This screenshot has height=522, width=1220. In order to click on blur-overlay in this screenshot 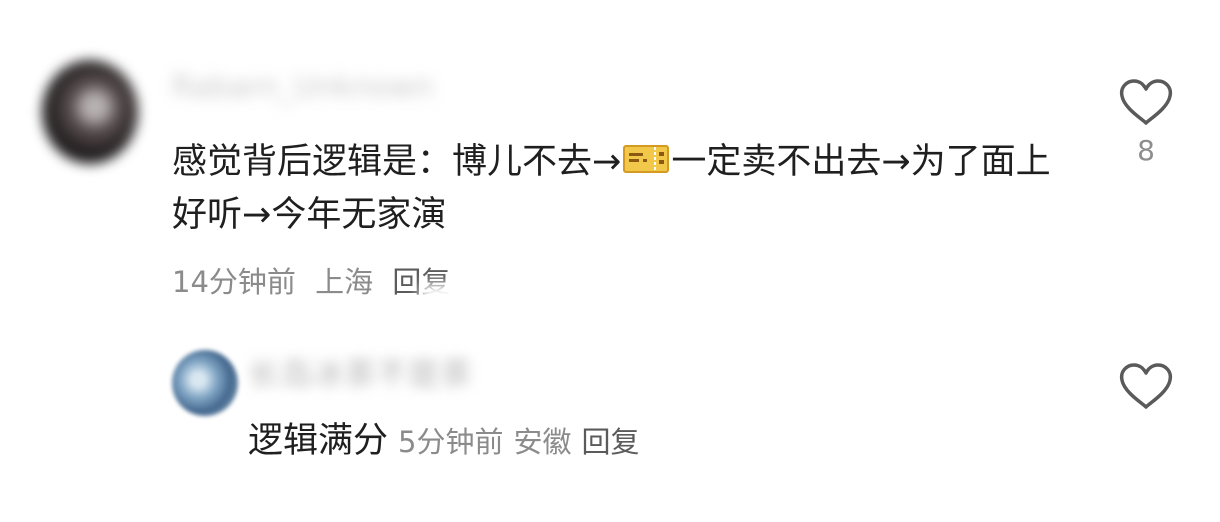, I will do `click(475, 296)`.